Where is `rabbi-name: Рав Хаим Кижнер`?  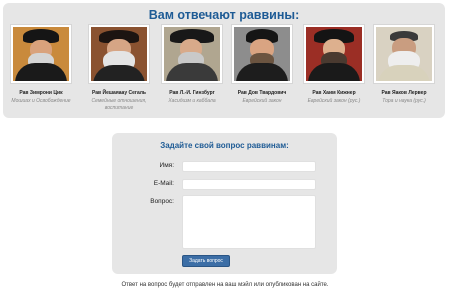
rabbi-name: Рав Хаим Кижнер is located at coordinates (334, 93).